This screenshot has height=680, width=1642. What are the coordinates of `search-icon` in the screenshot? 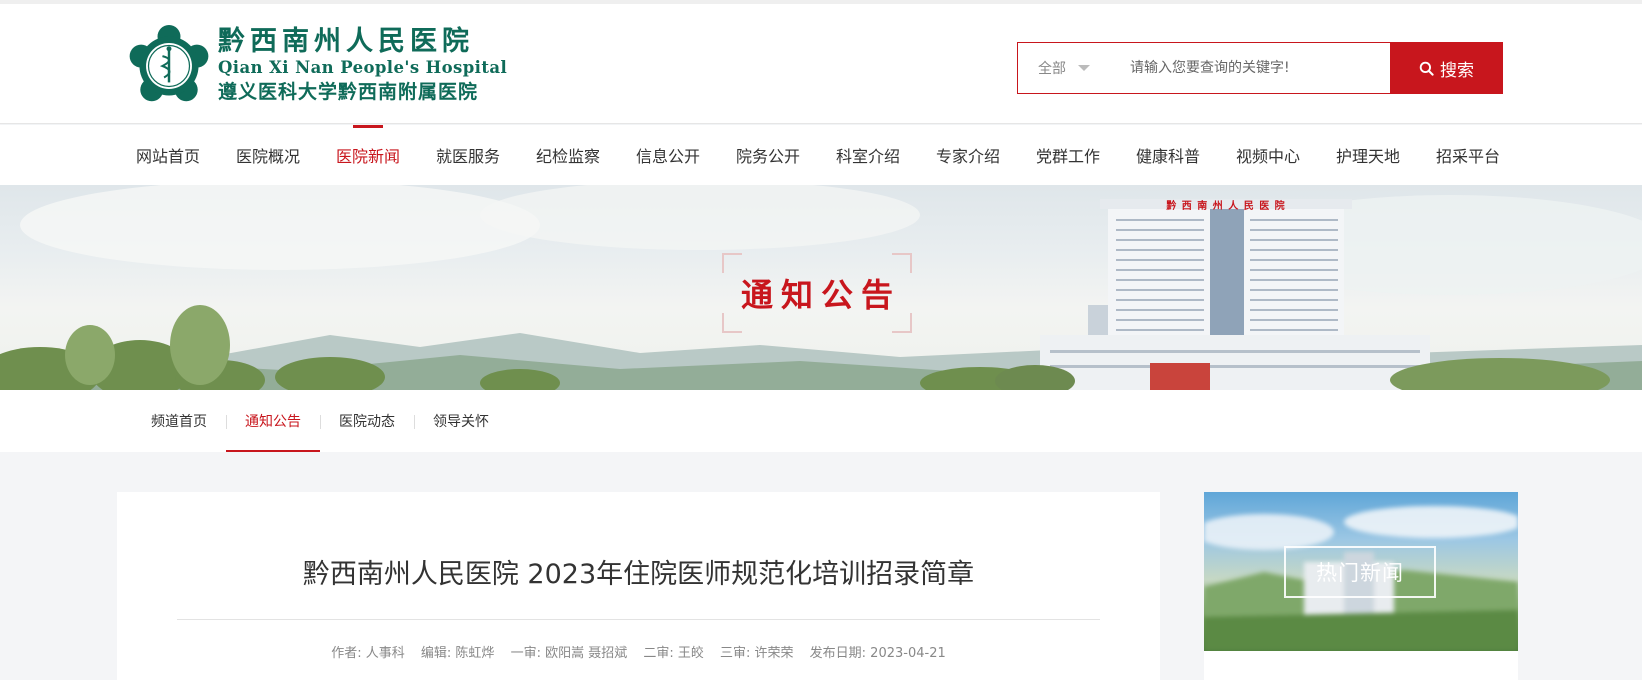 It's located at (1426, 68).